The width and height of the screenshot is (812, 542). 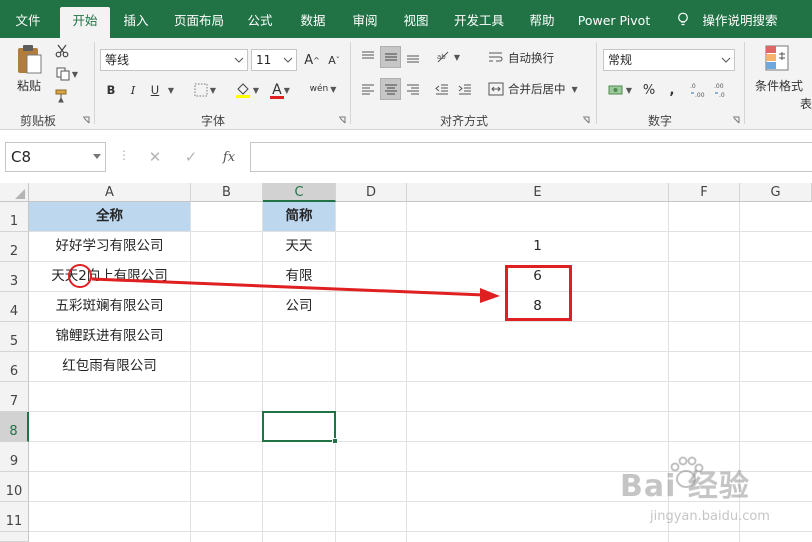 I want to click on increase-decimal-button: .0.00, so click(x=698, y=90).